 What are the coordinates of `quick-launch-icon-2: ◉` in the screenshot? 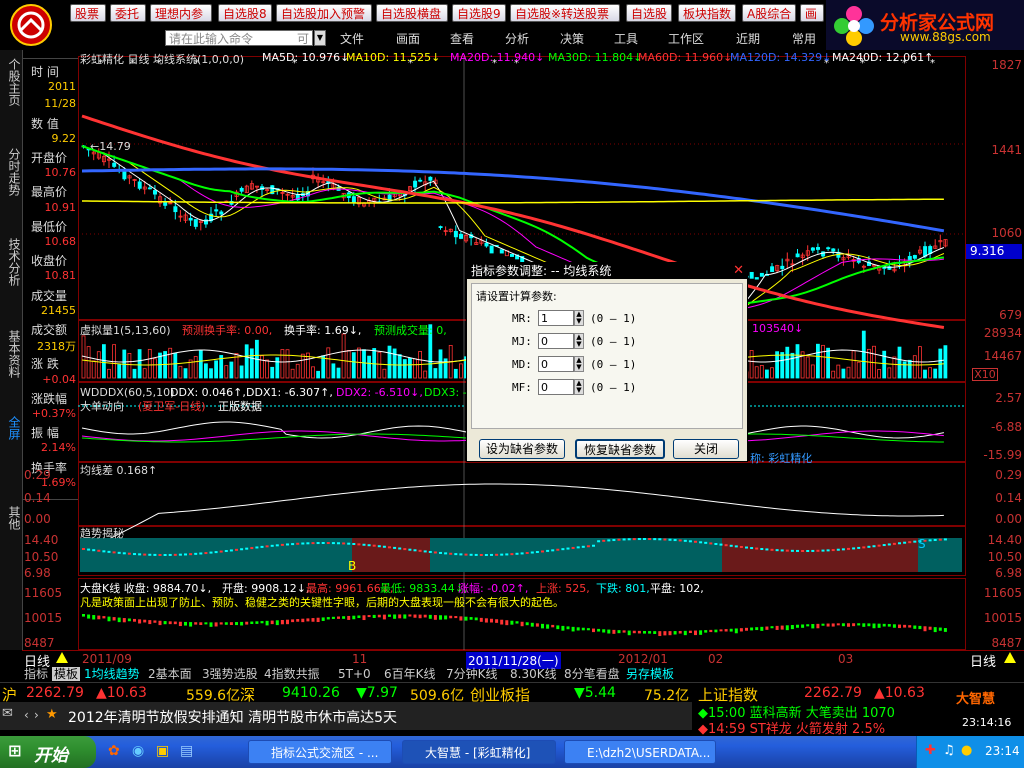 It's located at (138, 751).